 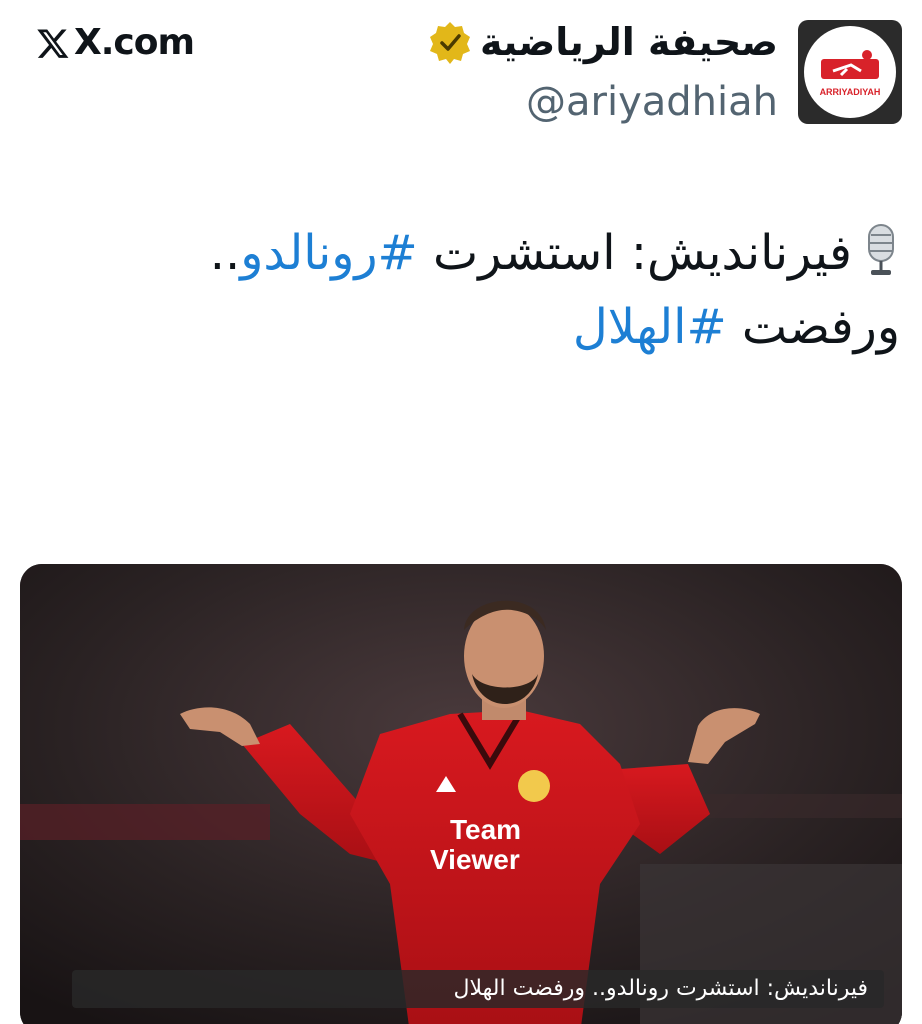 What do you see at coordinates (475, 859) in the screenshot?
I see `shirt-sponsor-text-2: Viewer` at bounding box center [475, 859].